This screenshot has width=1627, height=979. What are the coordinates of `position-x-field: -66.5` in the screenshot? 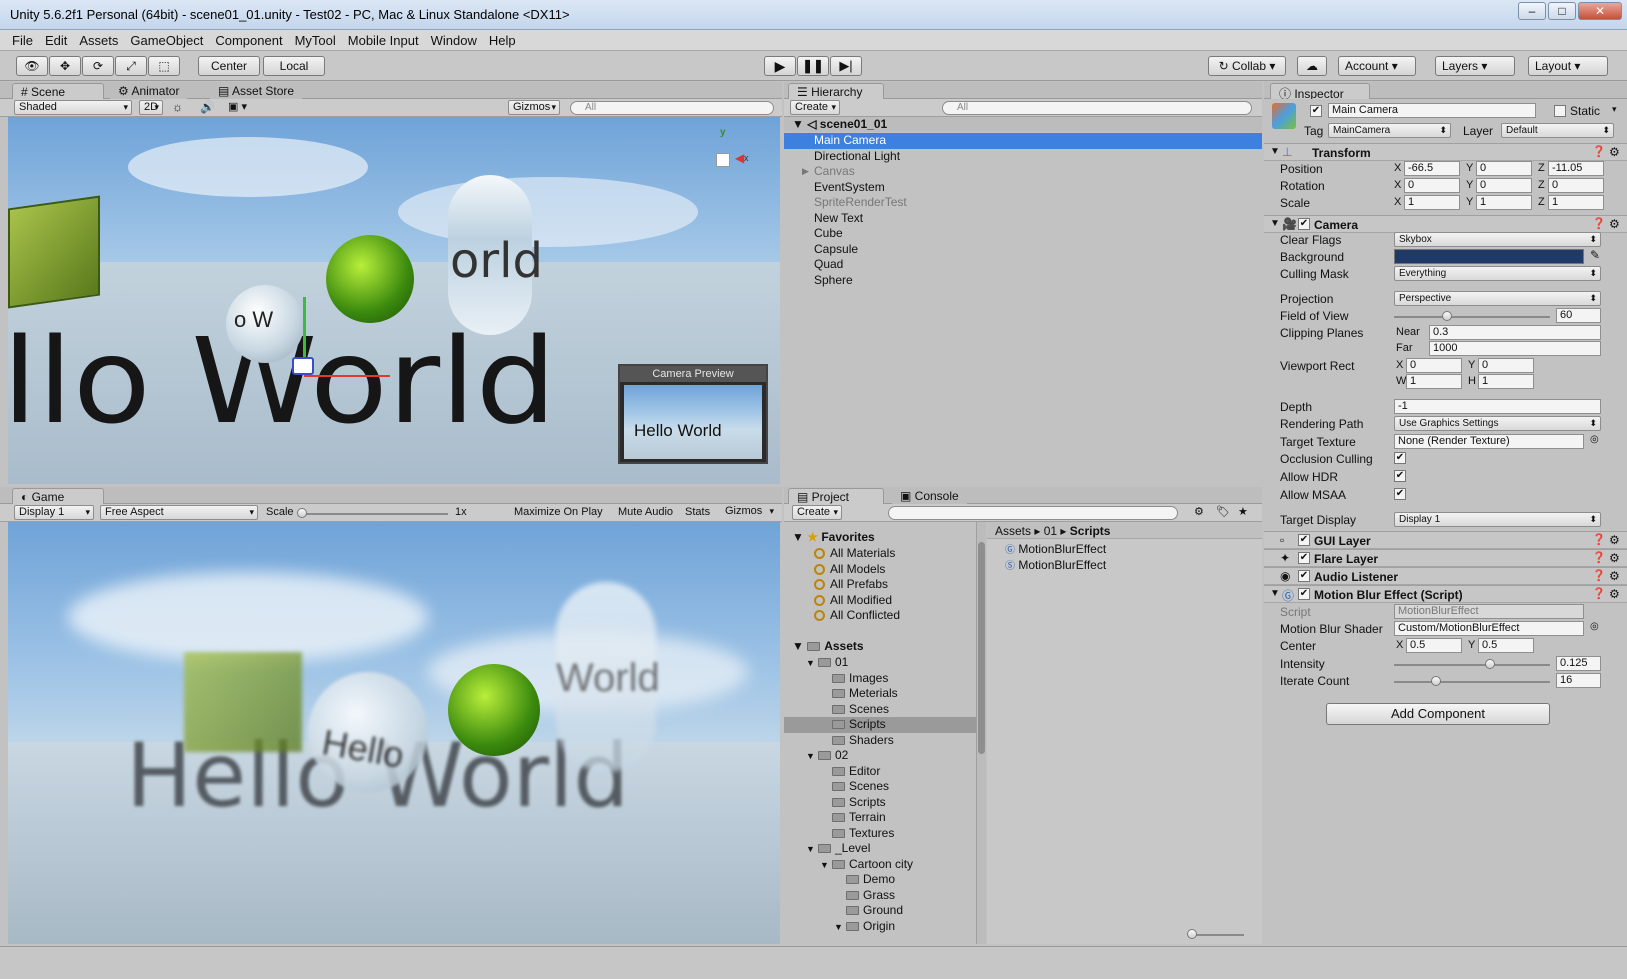 It's located at (1432, 168).